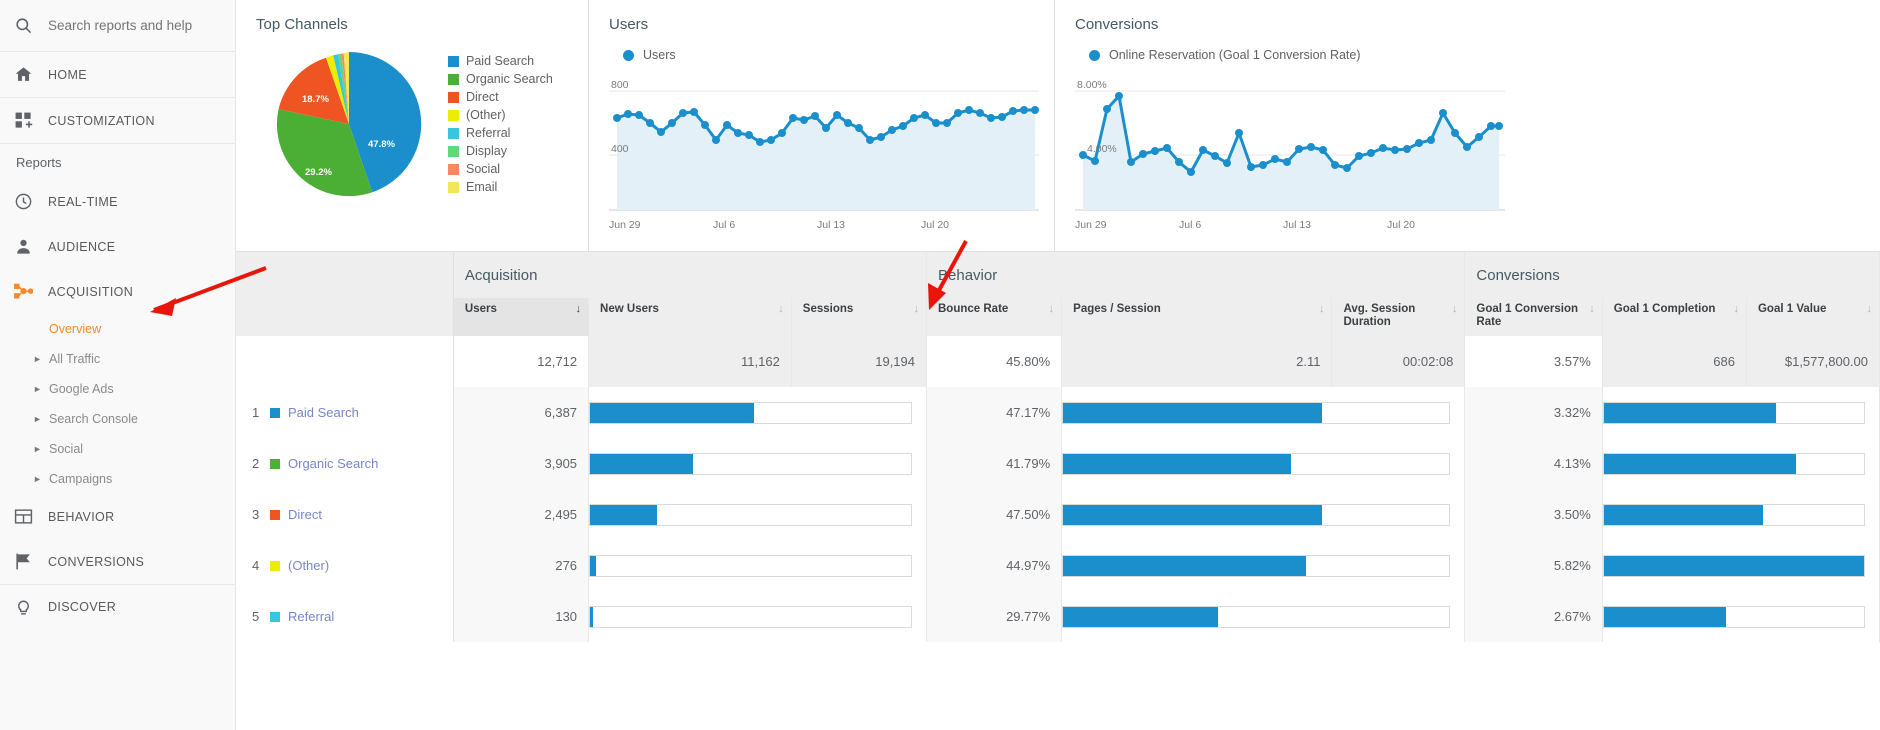 The height and width of the screenshot is (730, 1880). I want to click on totals-blank-cell, so click(345, 361).